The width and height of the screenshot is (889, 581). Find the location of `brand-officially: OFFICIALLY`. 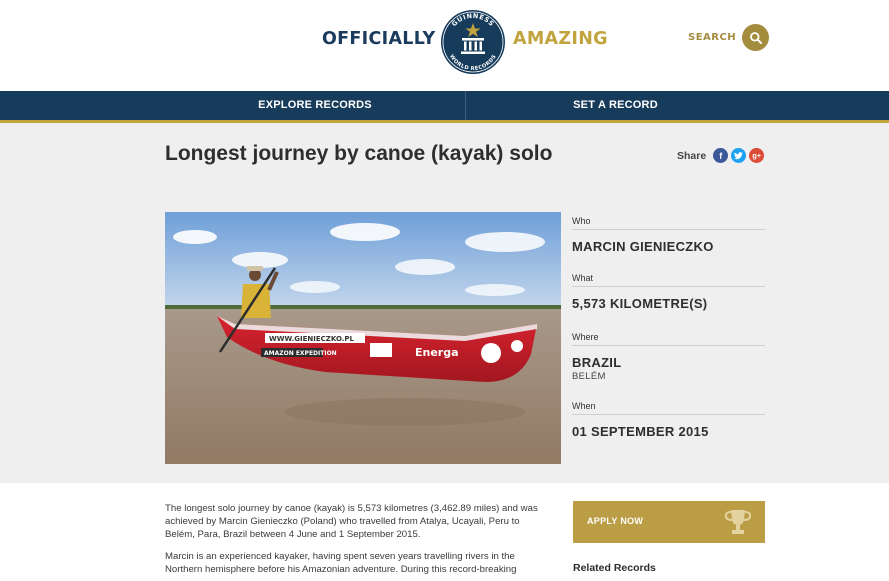

brand-officially: OFFICIALLY is located at coordinates (379, 39).